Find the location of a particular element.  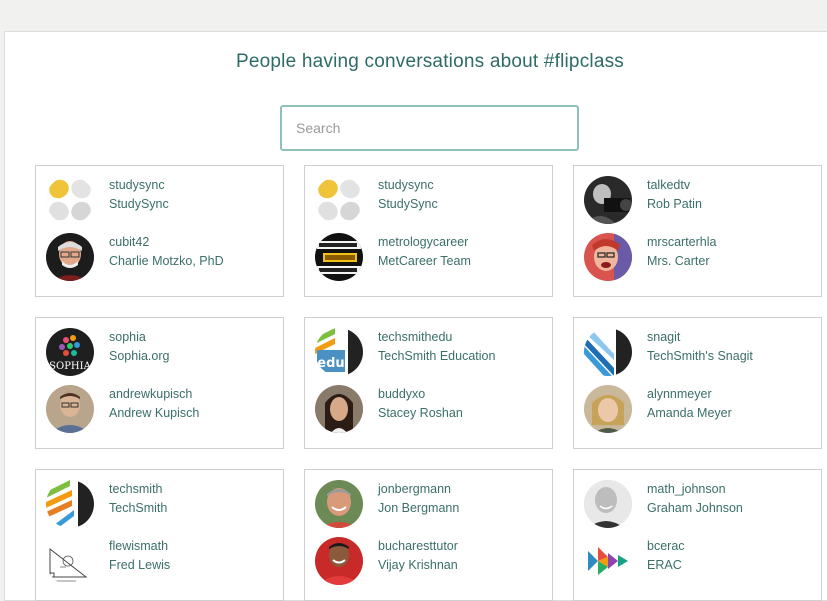

portrait-man-smile-icon is located at coordinates (339, 504).